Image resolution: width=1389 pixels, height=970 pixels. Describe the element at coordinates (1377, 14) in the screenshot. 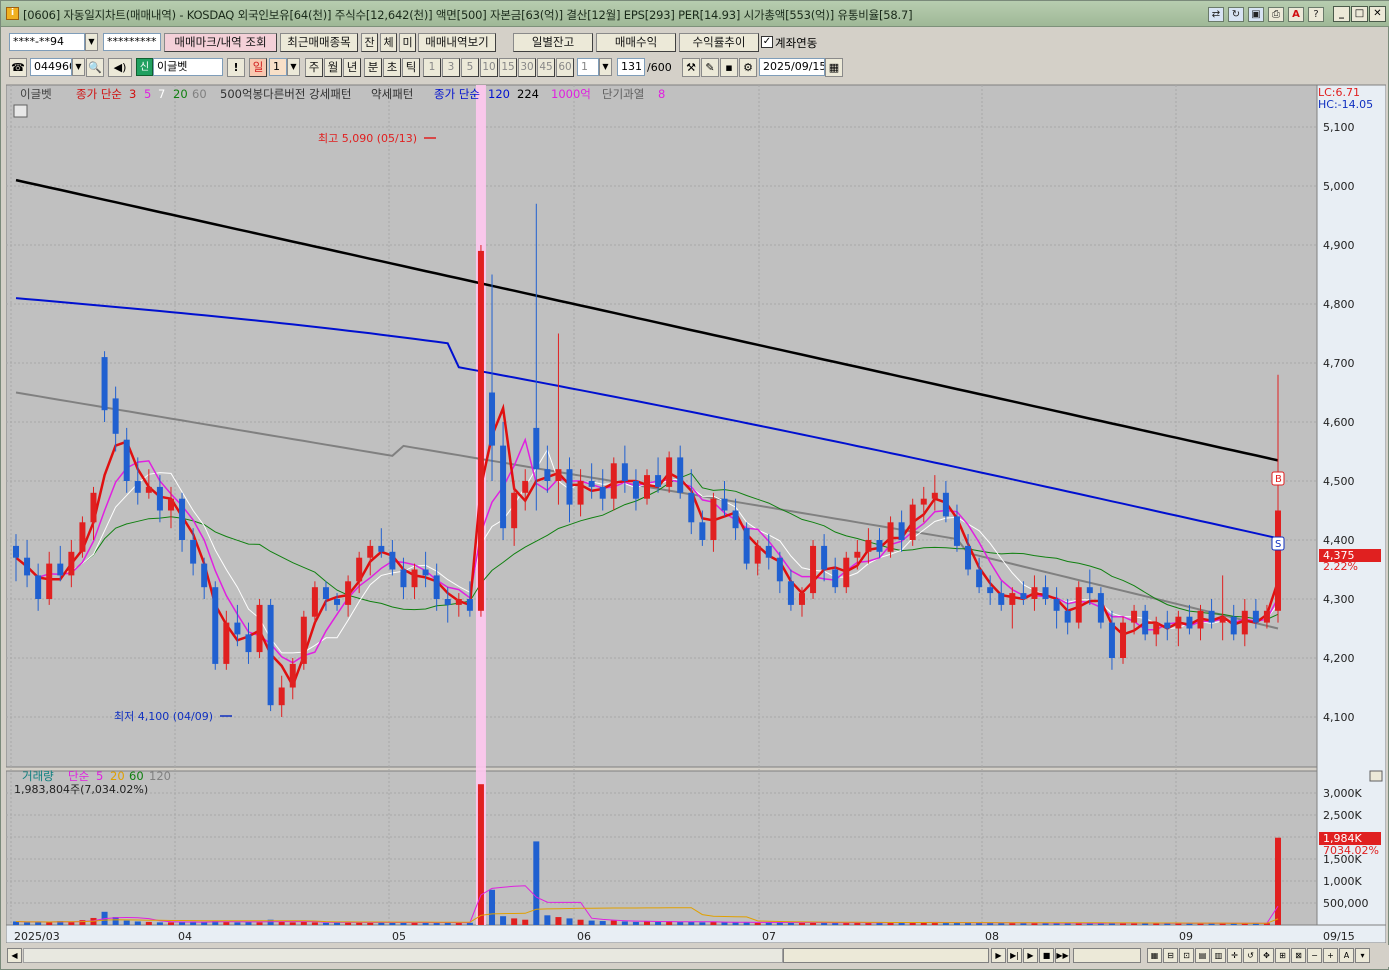

I see `close-button: ✕` at that location.